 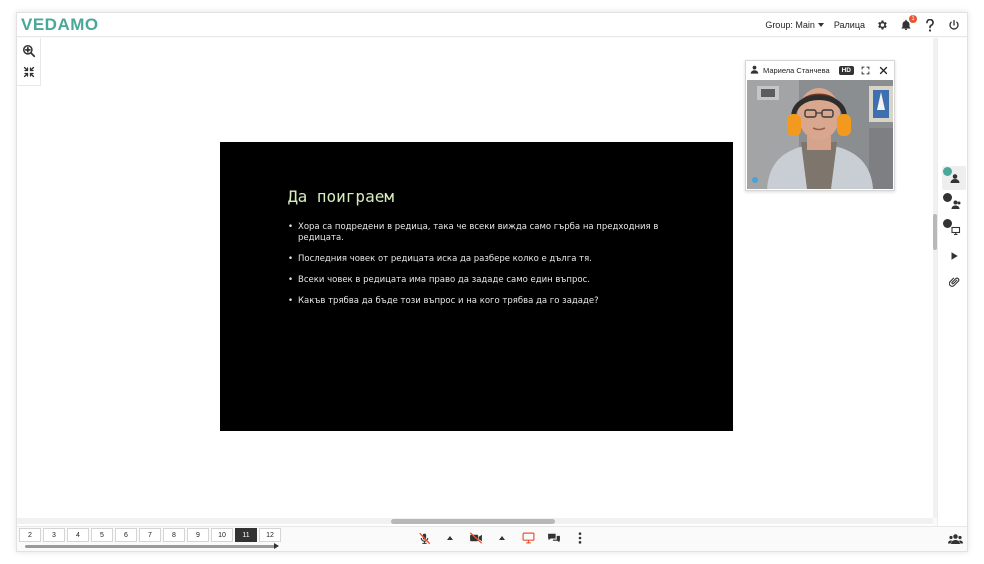 I want to click on webcam-feed, so click(x=820, y=134).